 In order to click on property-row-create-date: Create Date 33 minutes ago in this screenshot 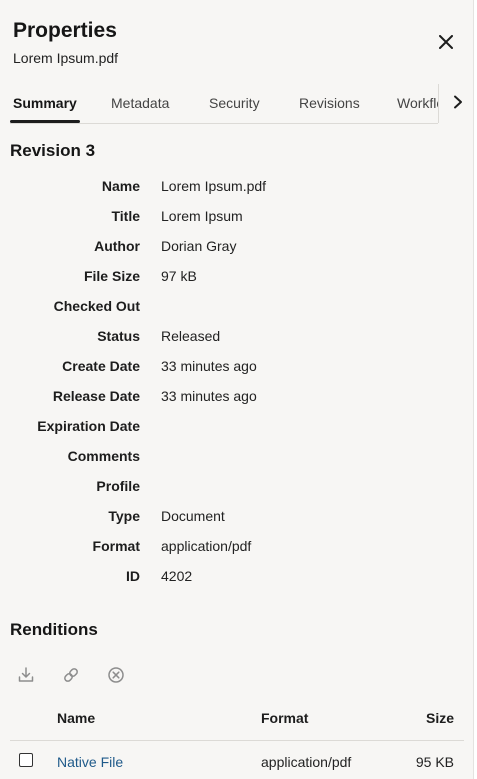, I will do `click(236, 373)`.